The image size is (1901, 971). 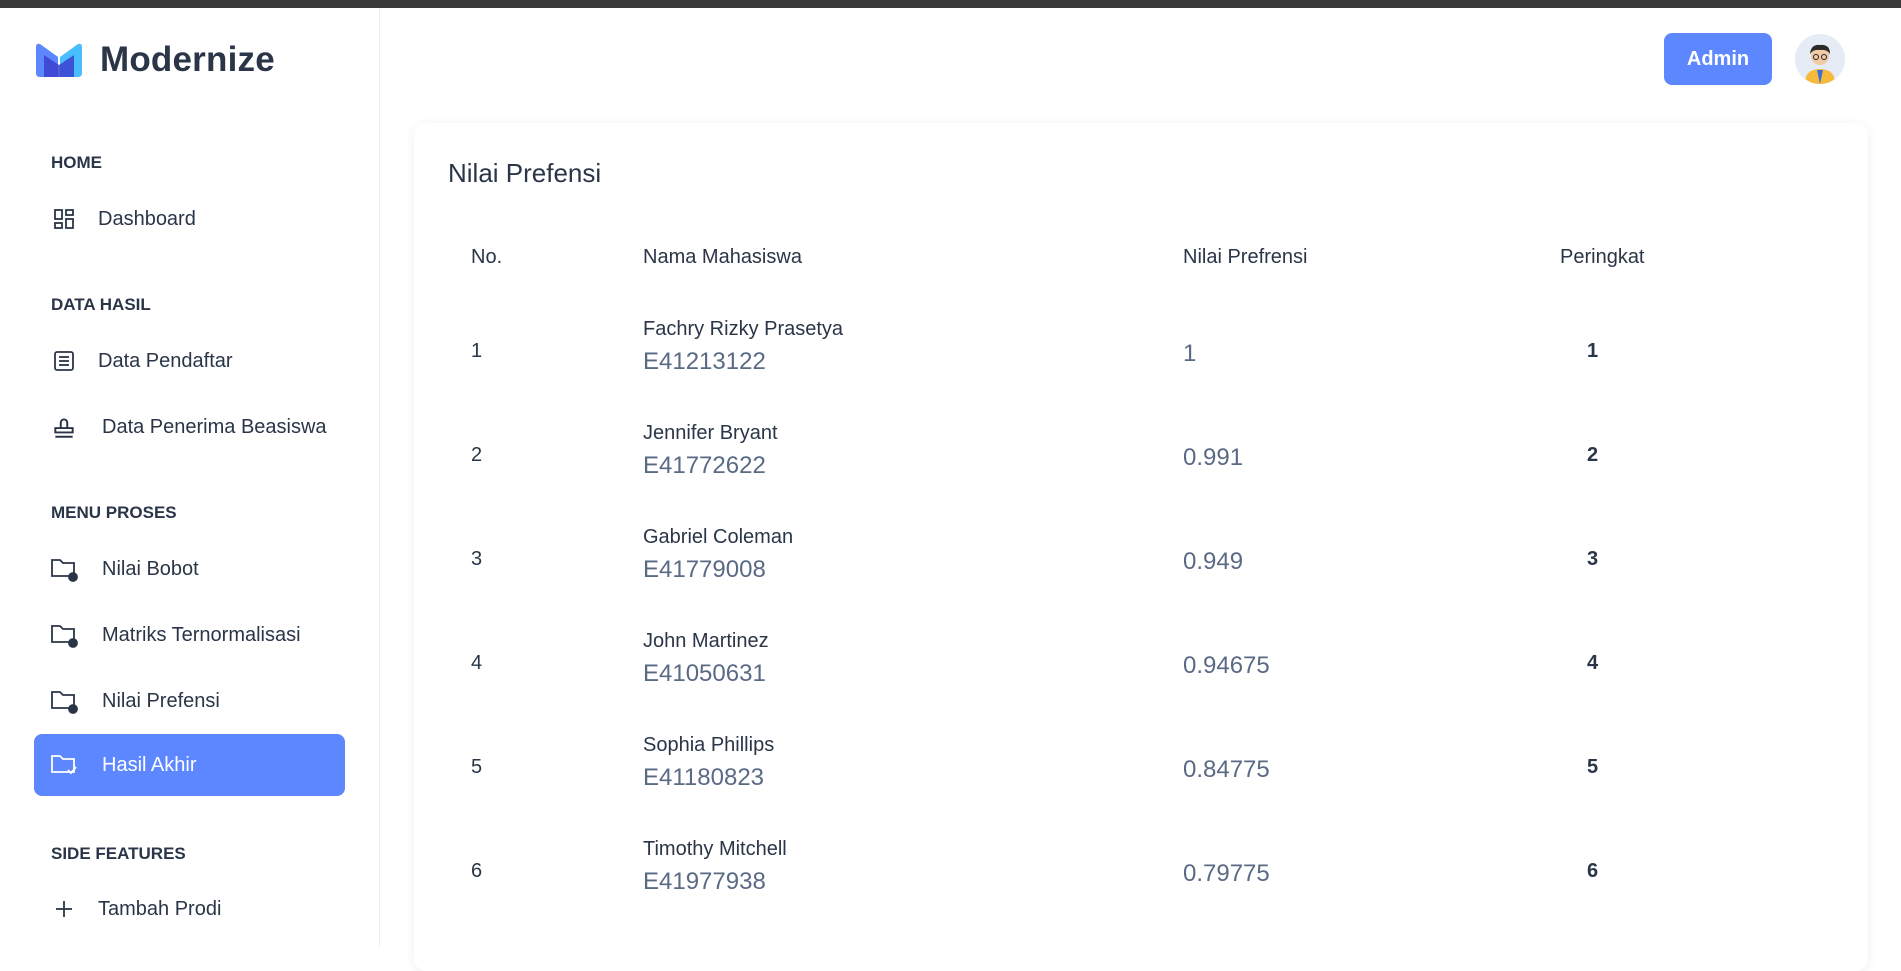 I want to click on cell-student-id: E41213122, so click(x=704, y=361).